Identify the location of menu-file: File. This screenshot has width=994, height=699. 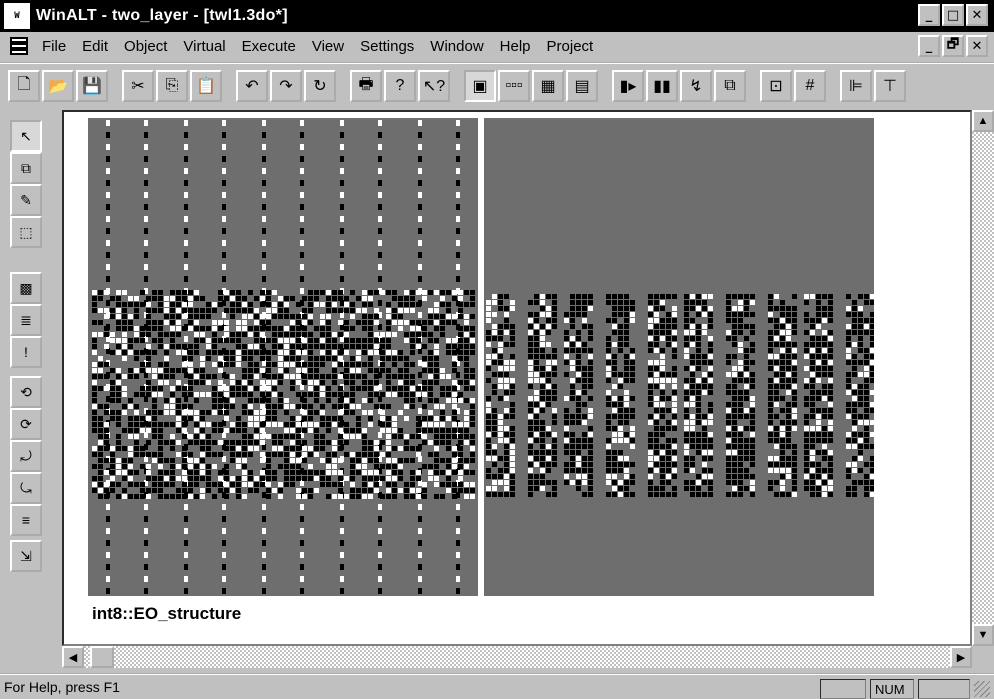
(54, 46).